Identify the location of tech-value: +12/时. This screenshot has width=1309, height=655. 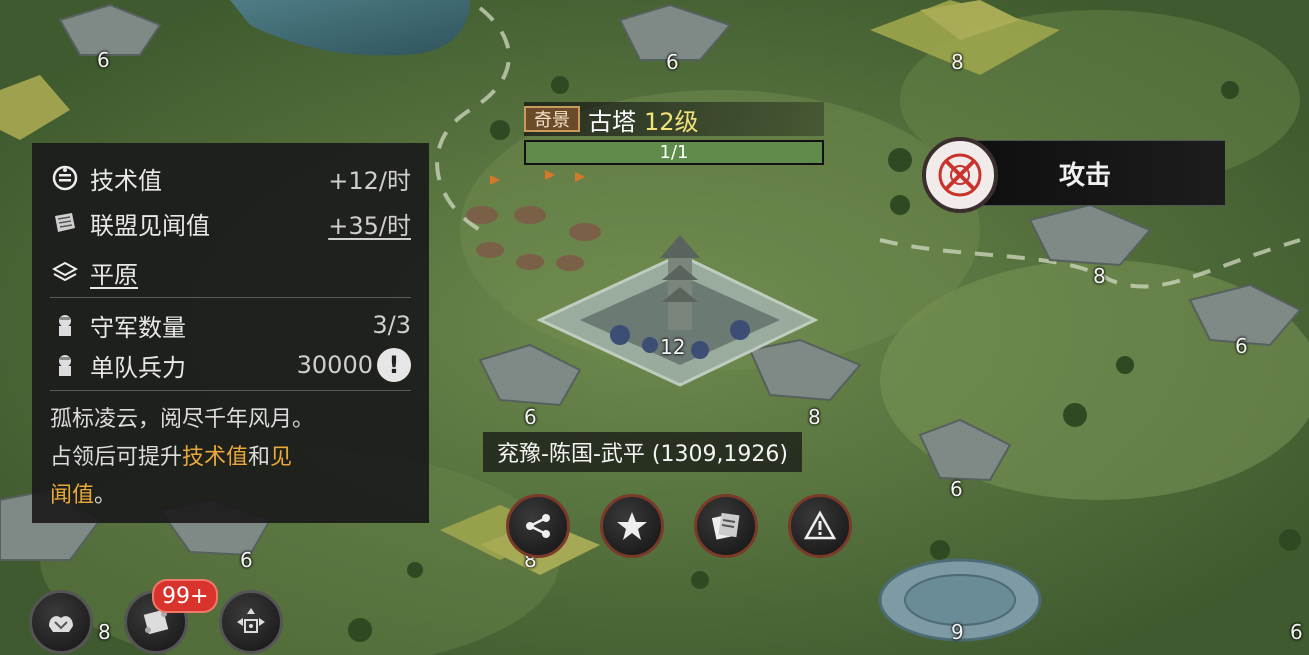
(369, 180).